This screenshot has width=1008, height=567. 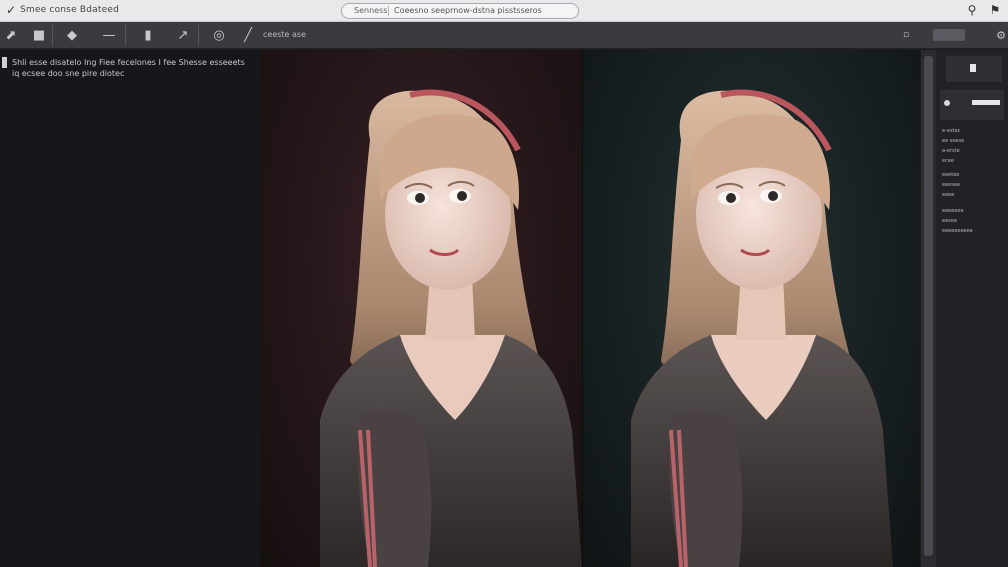 What do you see at coordinates (148, 35) in the screenshot?
I see `pen-tool-icon: ▮` at bounding box center [148, 35].